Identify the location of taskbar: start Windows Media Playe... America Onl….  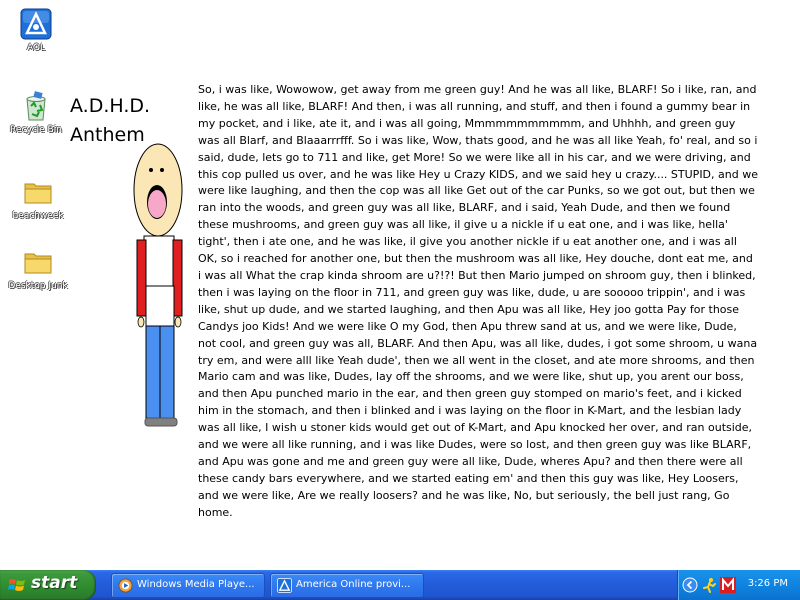
(400, 585).